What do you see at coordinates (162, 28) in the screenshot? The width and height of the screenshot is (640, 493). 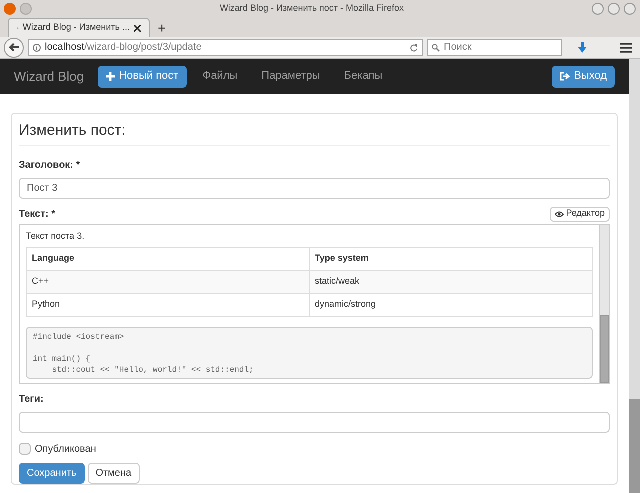 I see `new-tab-button: +` at bounding box center [162, 28].